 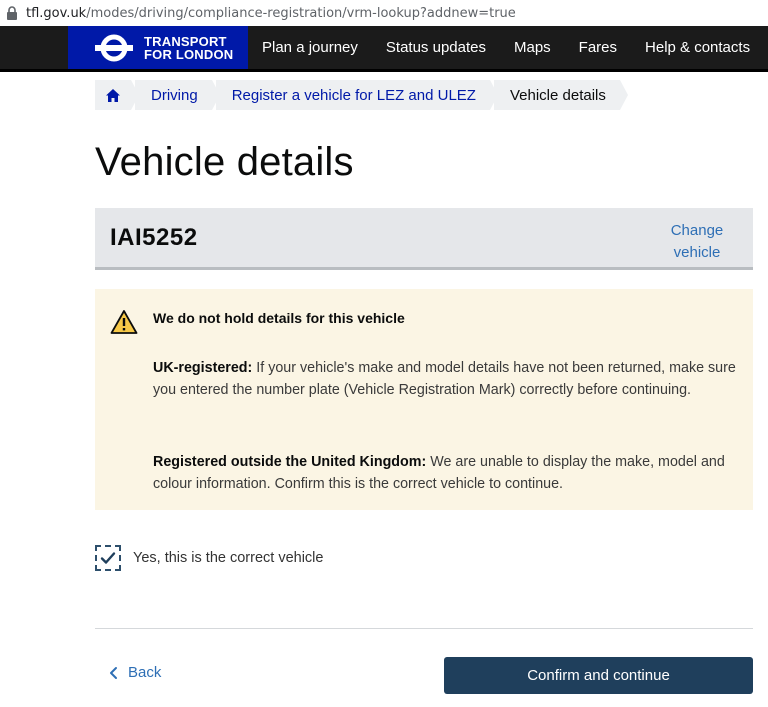 What do you see at coordinates (114, 47) in the screenshot?
I see `roundel-icon` at bounding box center [114, 47].